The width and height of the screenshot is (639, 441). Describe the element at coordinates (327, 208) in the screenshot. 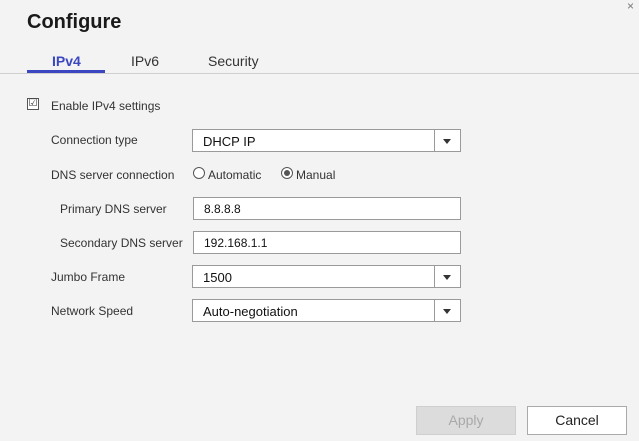

I see `primary-dns-input: 8.8.8.8` at that location.